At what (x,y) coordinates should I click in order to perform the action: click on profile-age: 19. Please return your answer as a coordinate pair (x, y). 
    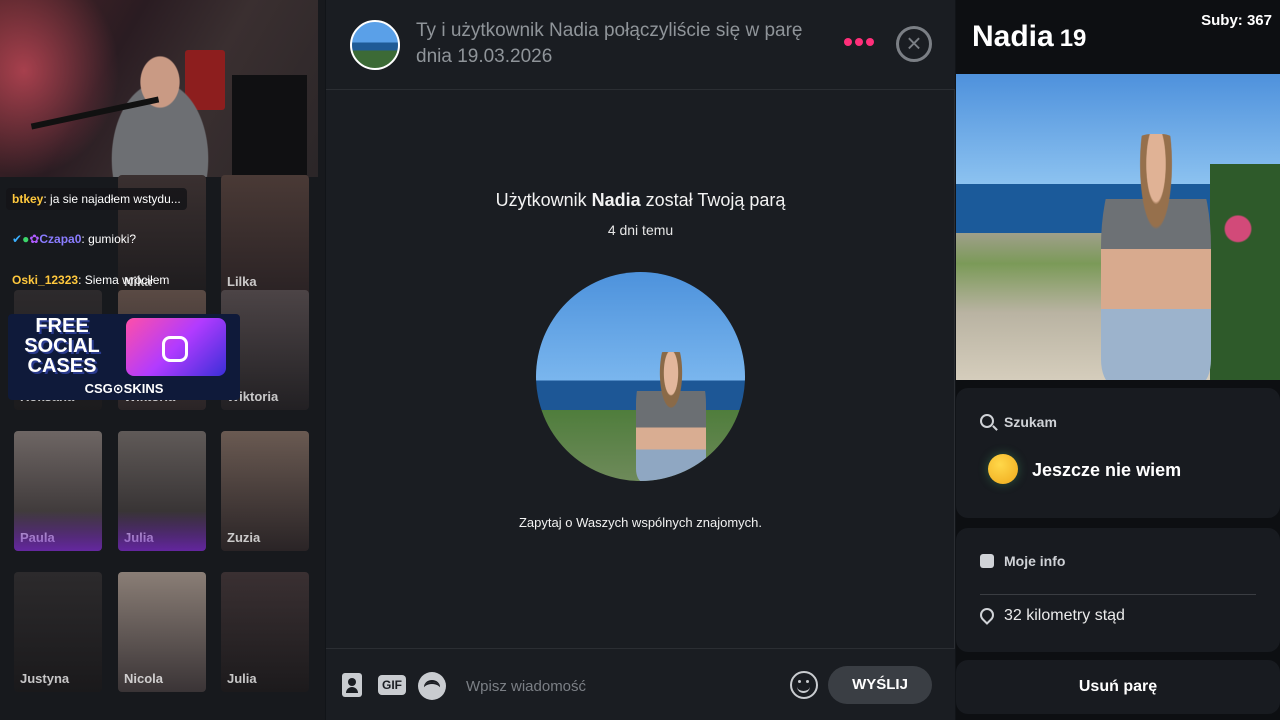
    Looking at the image, I should click on (1073, 38).